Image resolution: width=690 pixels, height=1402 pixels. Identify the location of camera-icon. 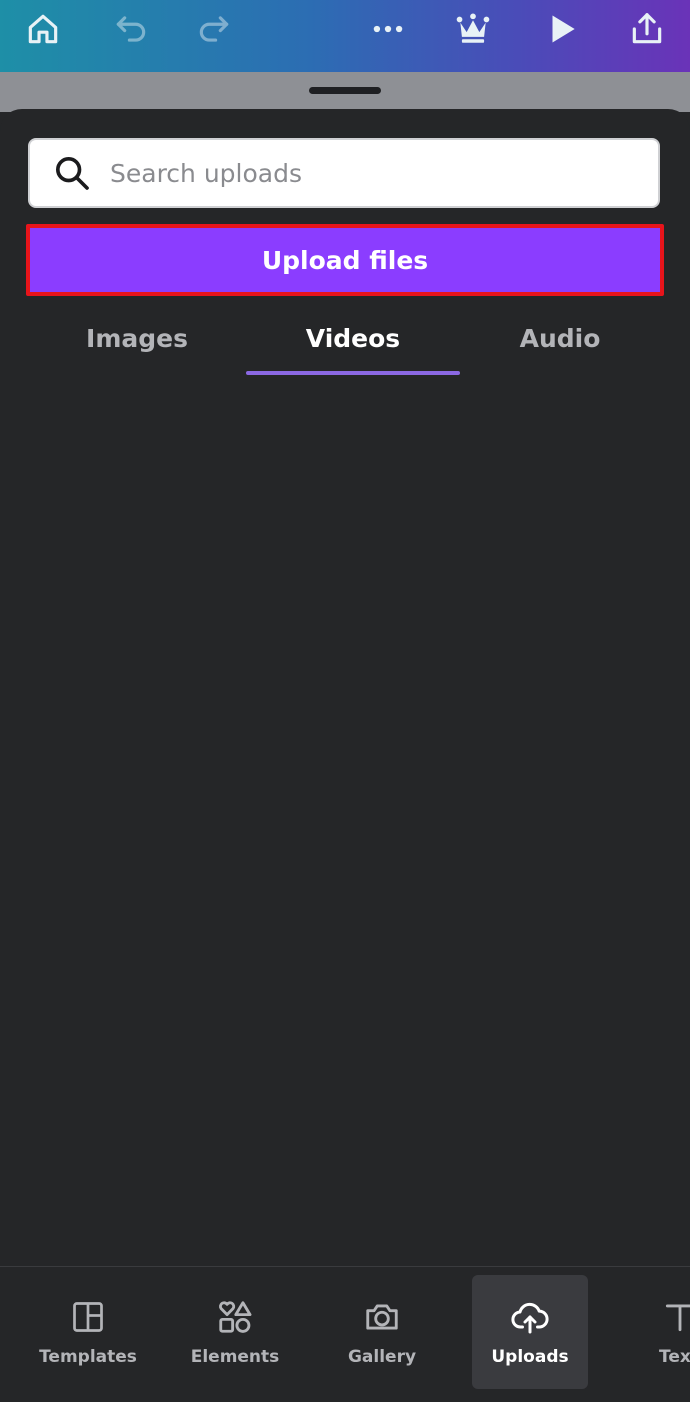
(382, 1317).